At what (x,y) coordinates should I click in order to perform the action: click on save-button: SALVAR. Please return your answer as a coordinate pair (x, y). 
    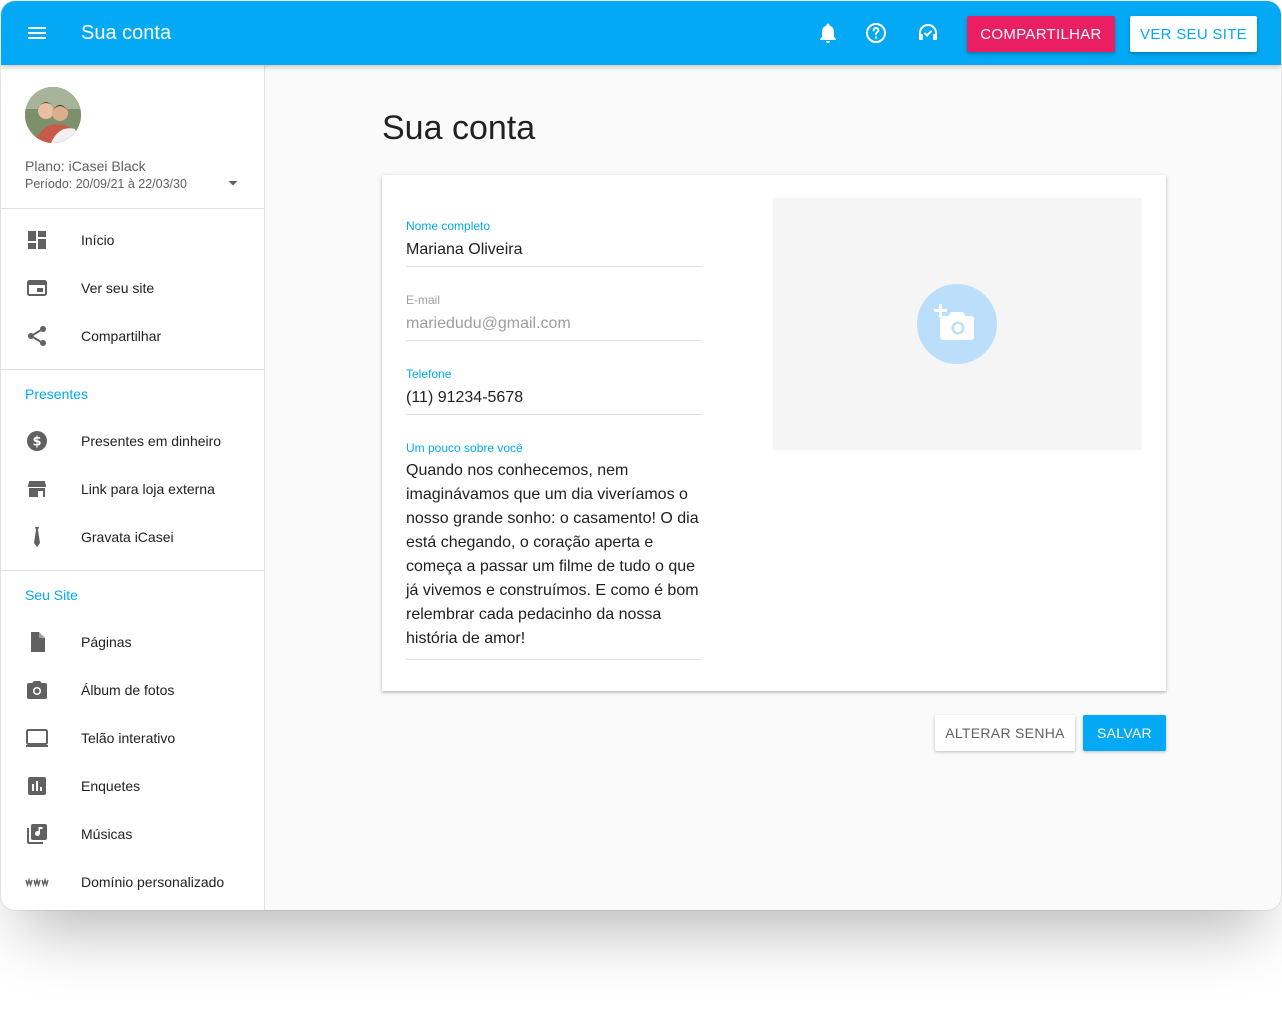
    Looking at the image, I should click on (1124, 733).